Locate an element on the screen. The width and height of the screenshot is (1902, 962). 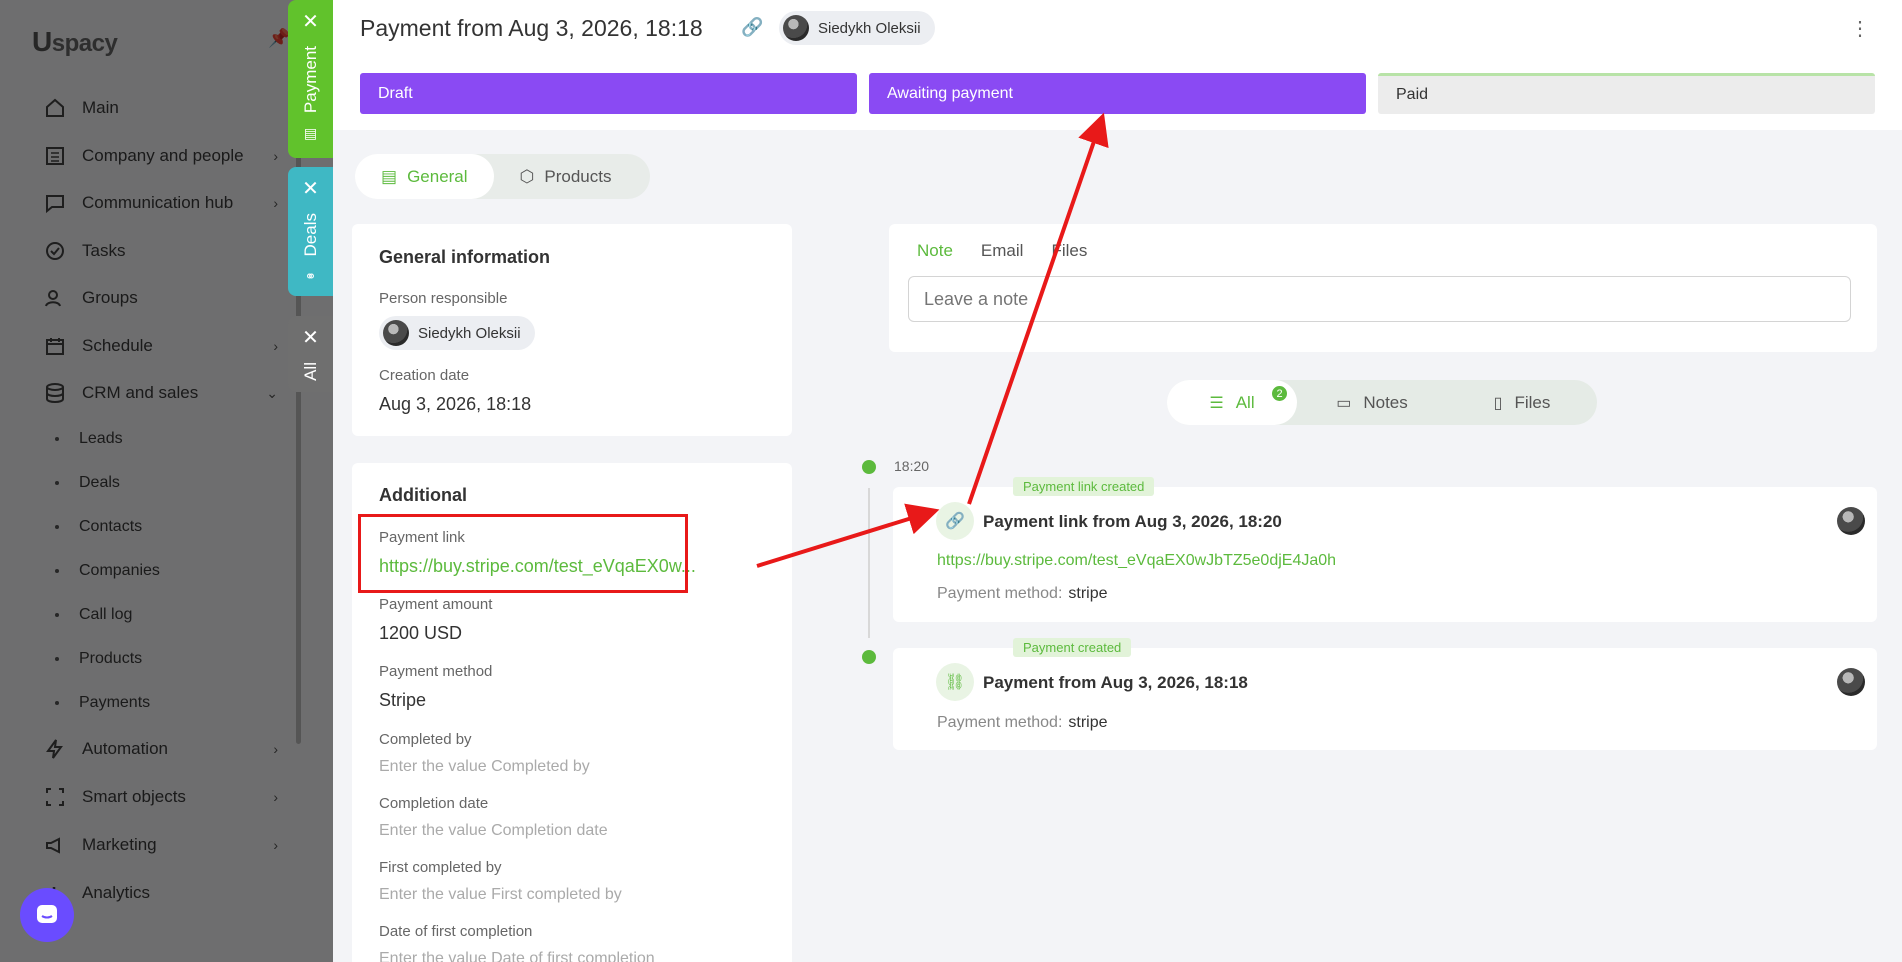
chat-support-button is located at coordinates (47, 915).